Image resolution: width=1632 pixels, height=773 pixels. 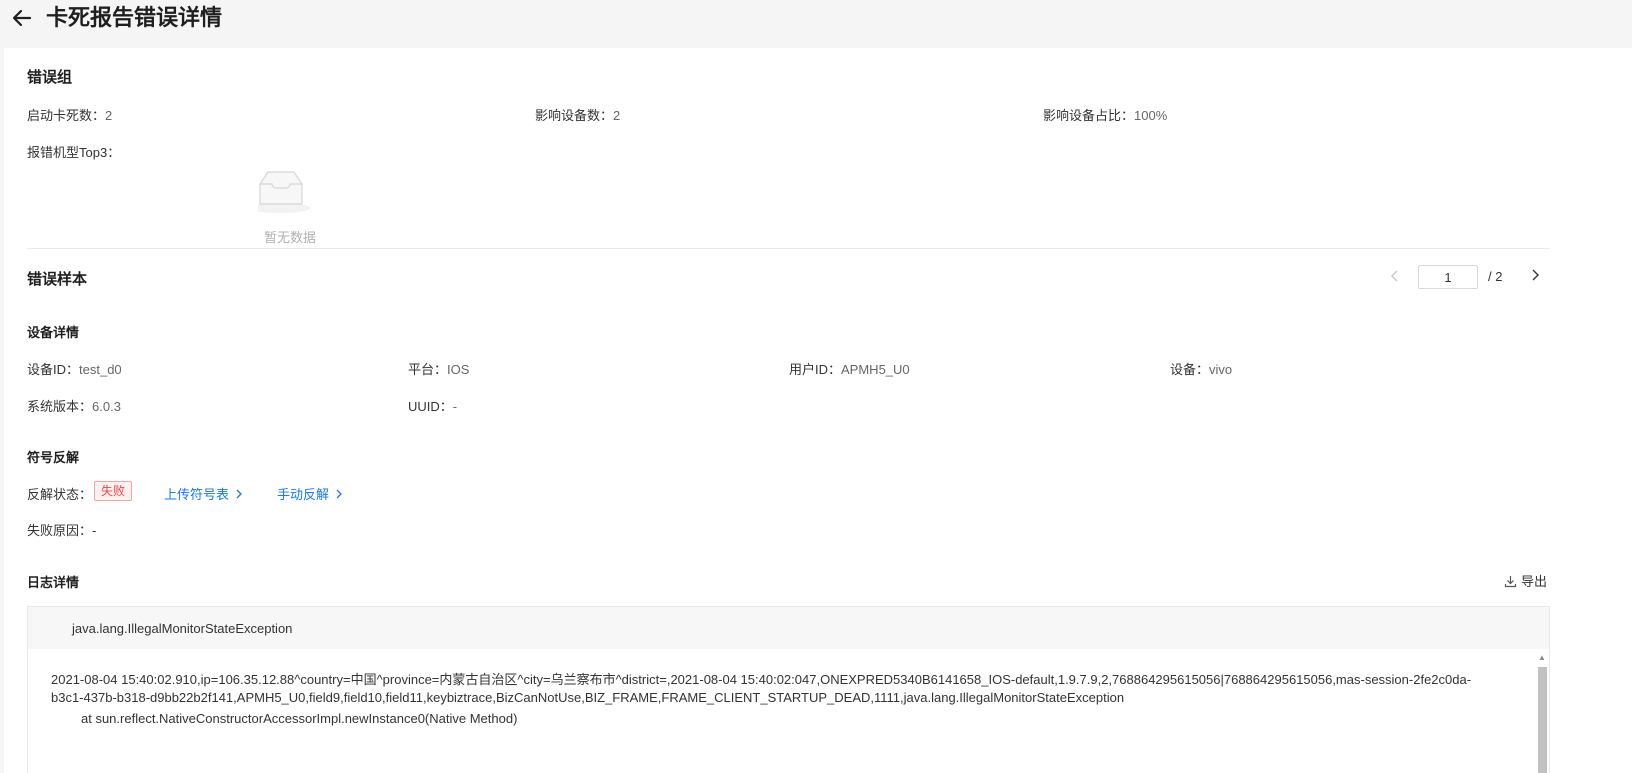 What do you see at coordinates (53, 582) in the screenshot?
I see `log-details-title: 日志详情` at bounding box center [53, 582].